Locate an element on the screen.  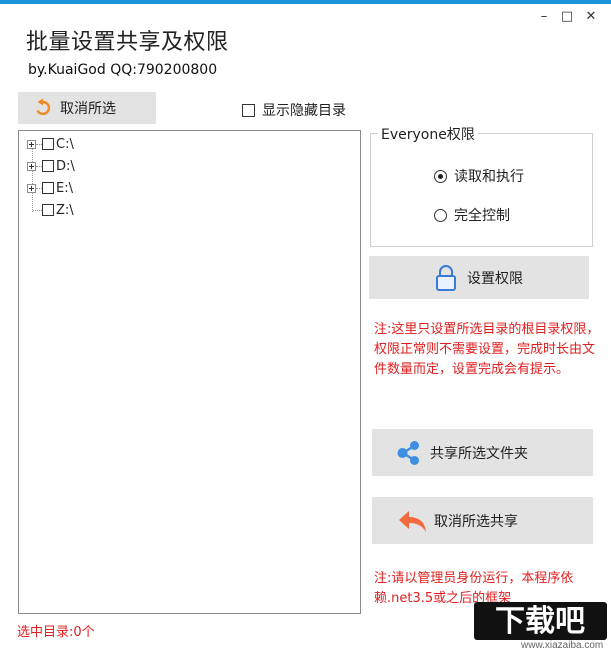
watermark-url: www.xiazaiba.com is located at coordinates (562, 645).